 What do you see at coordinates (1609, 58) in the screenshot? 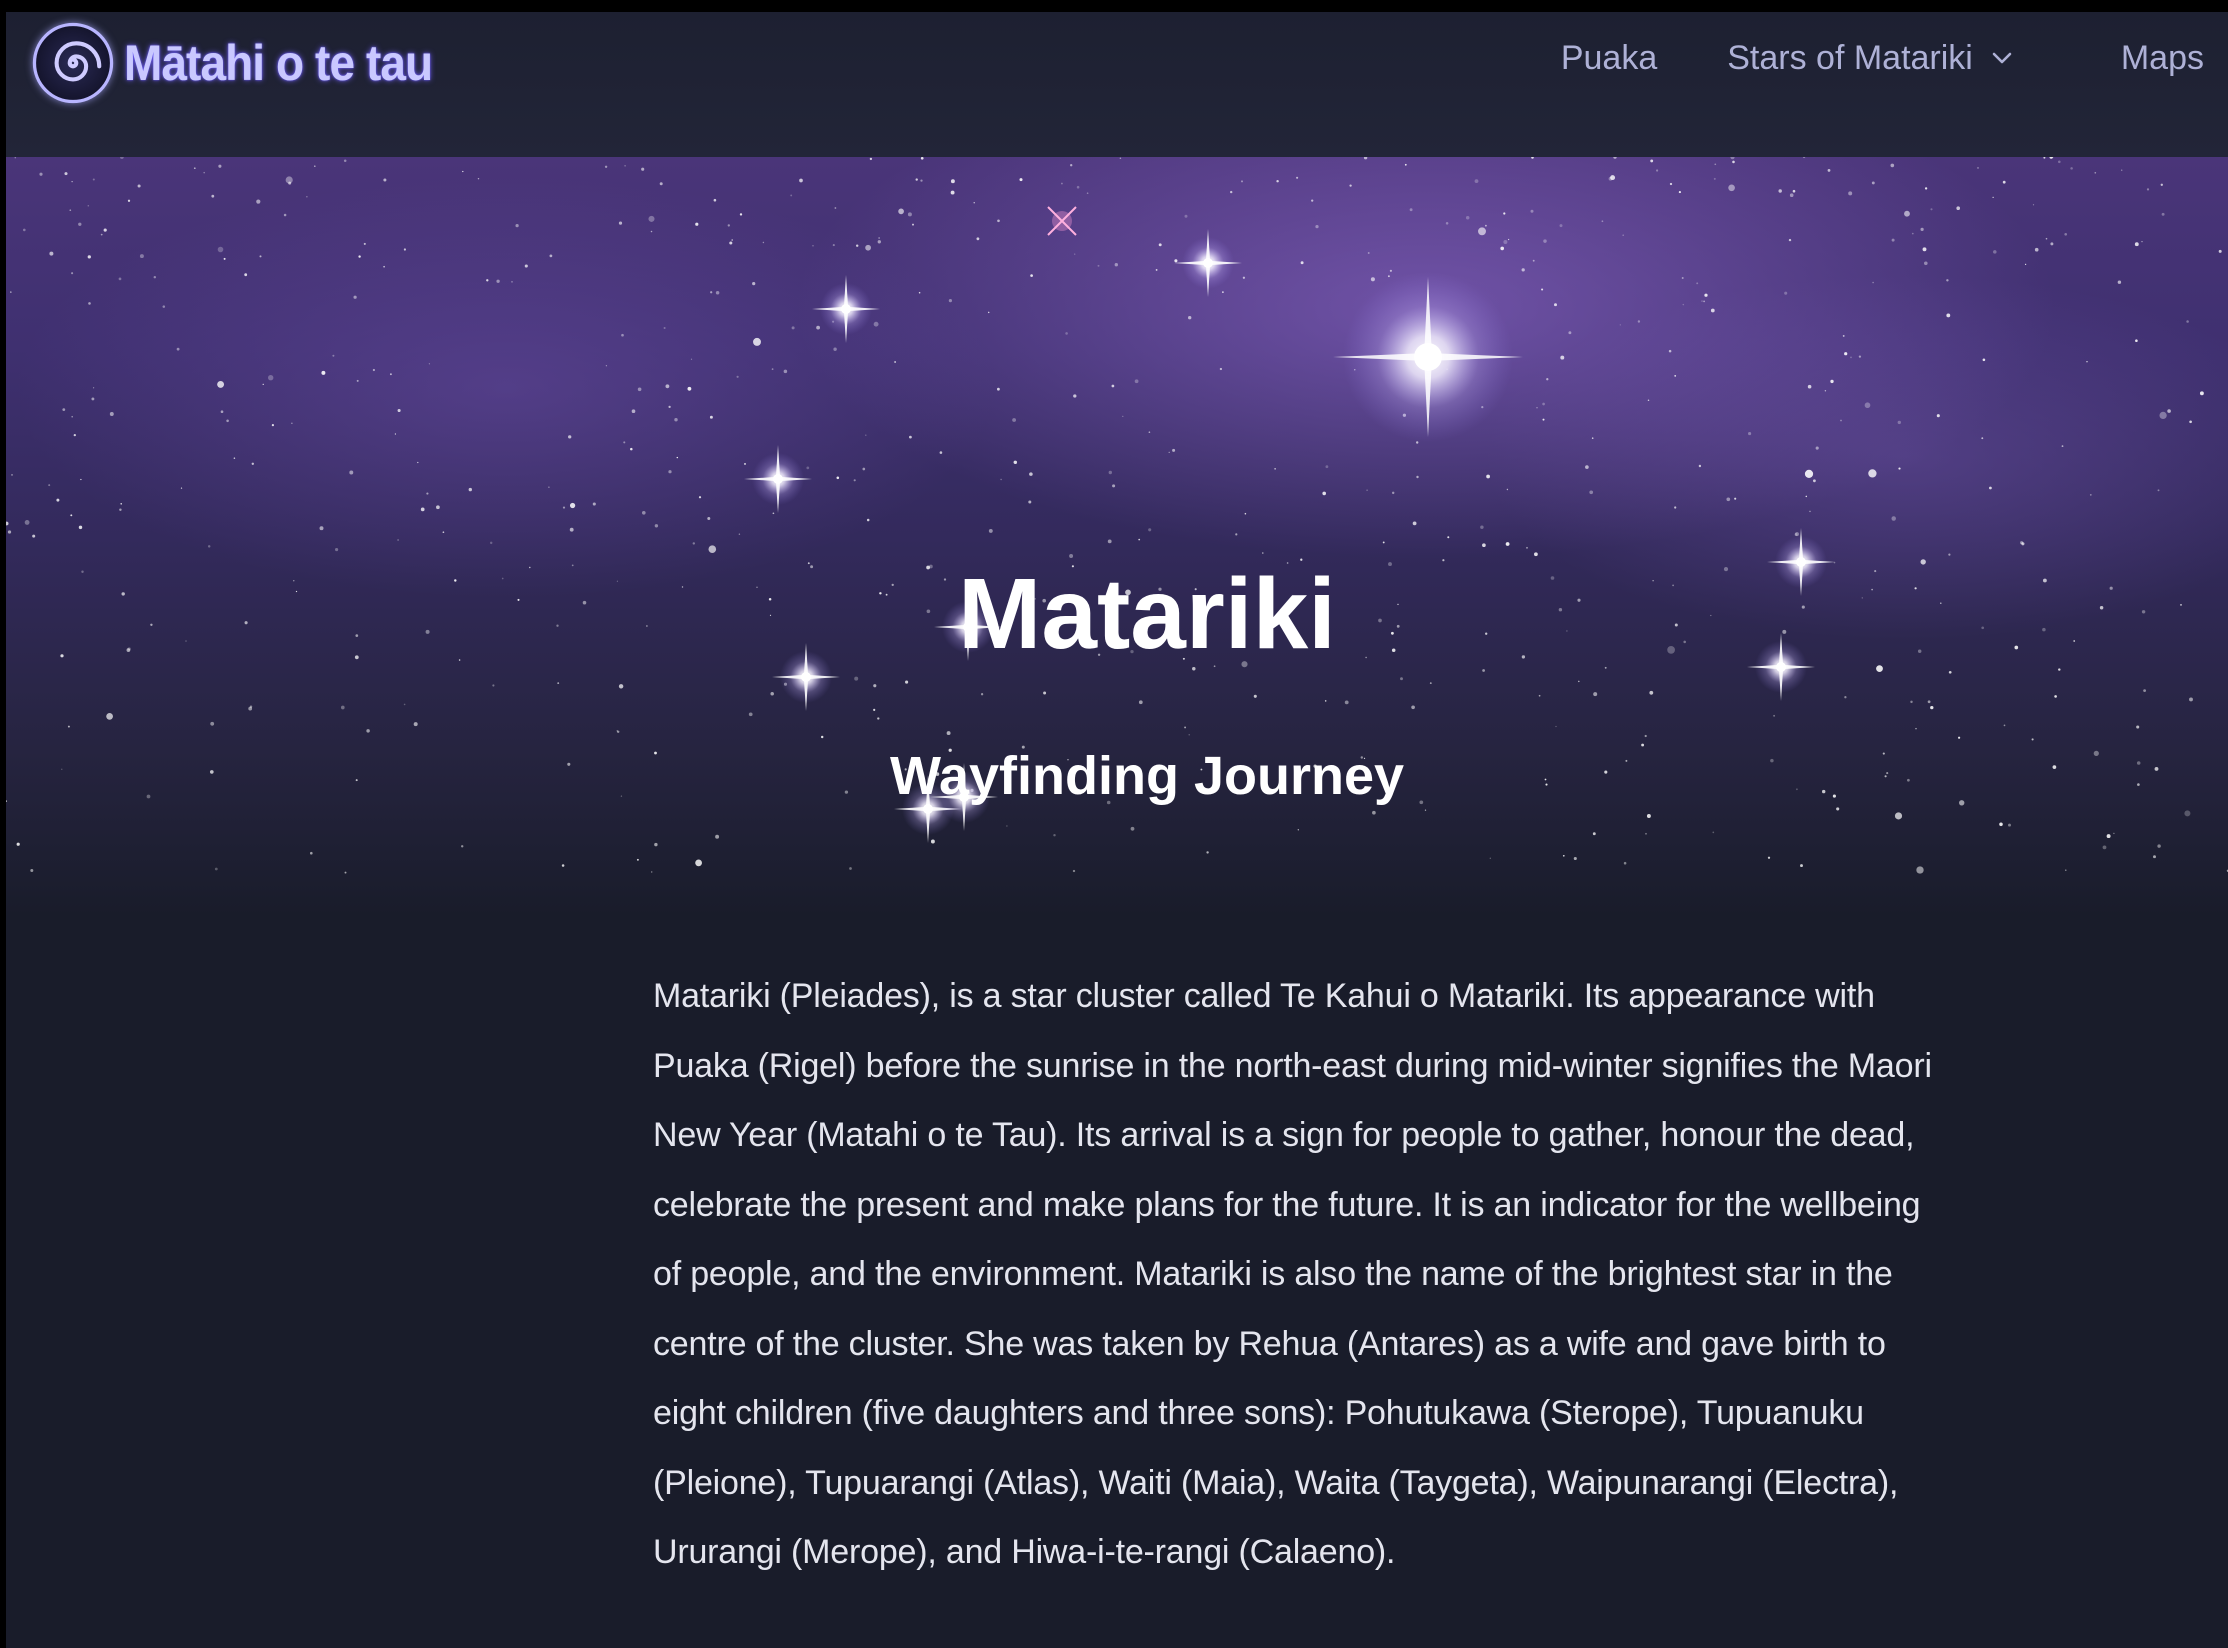
I see `nav-link-puaka: Puaka` at bounding box center [1609, 58].